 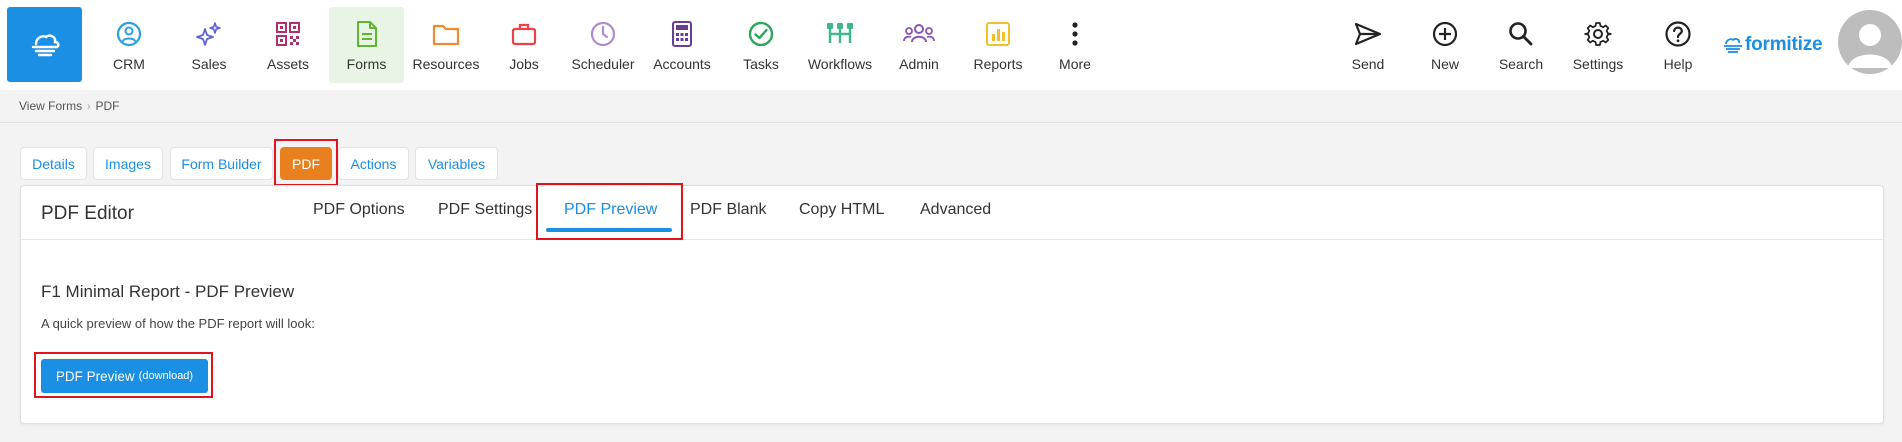 I want to click on bar-chart-icon, so click(x=998, y=34).